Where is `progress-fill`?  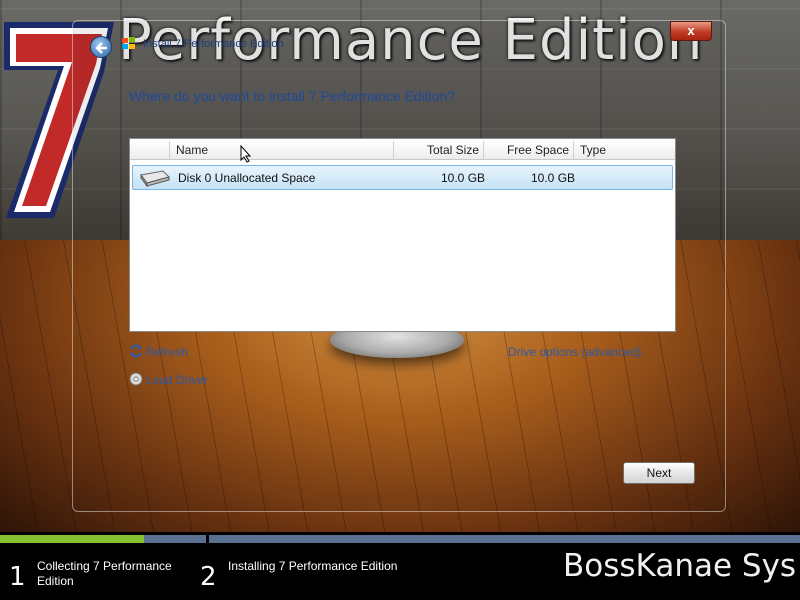 progress-fill is located at coordinates (72, 539).